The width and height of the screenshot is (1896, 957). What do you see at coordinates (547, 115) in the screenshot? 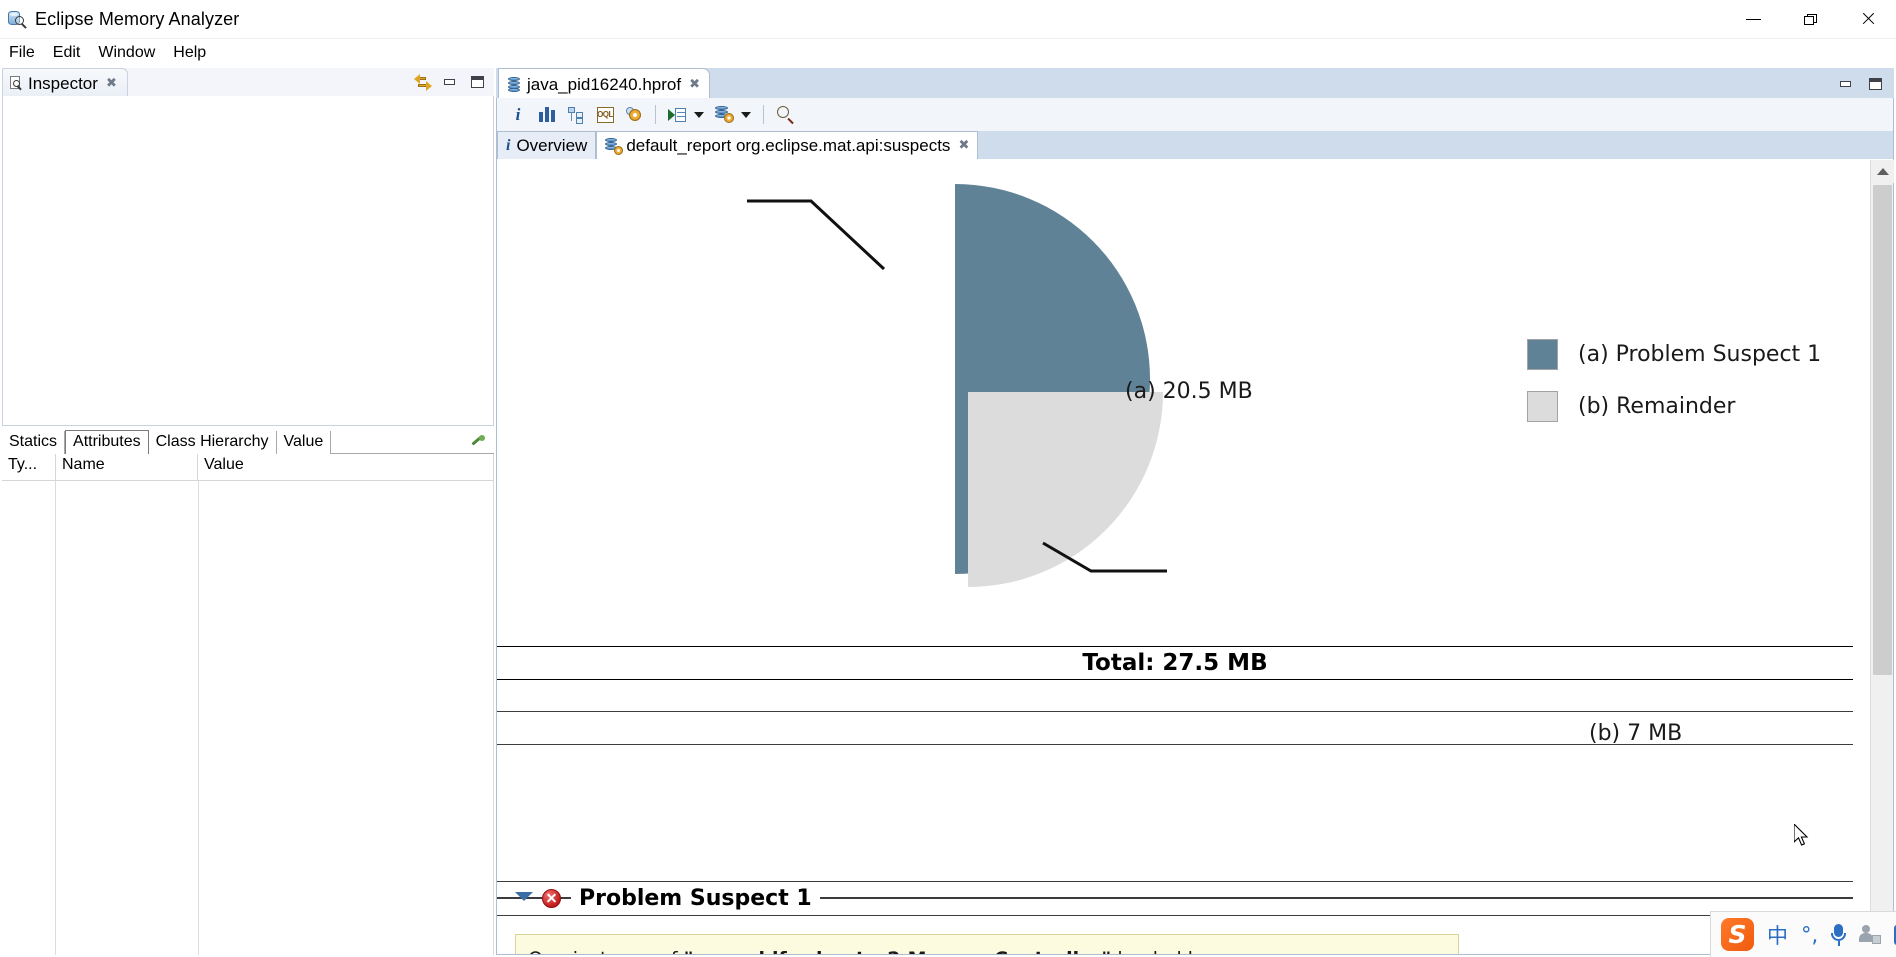
I see `histogram-button` at bounding box center [547, 115].